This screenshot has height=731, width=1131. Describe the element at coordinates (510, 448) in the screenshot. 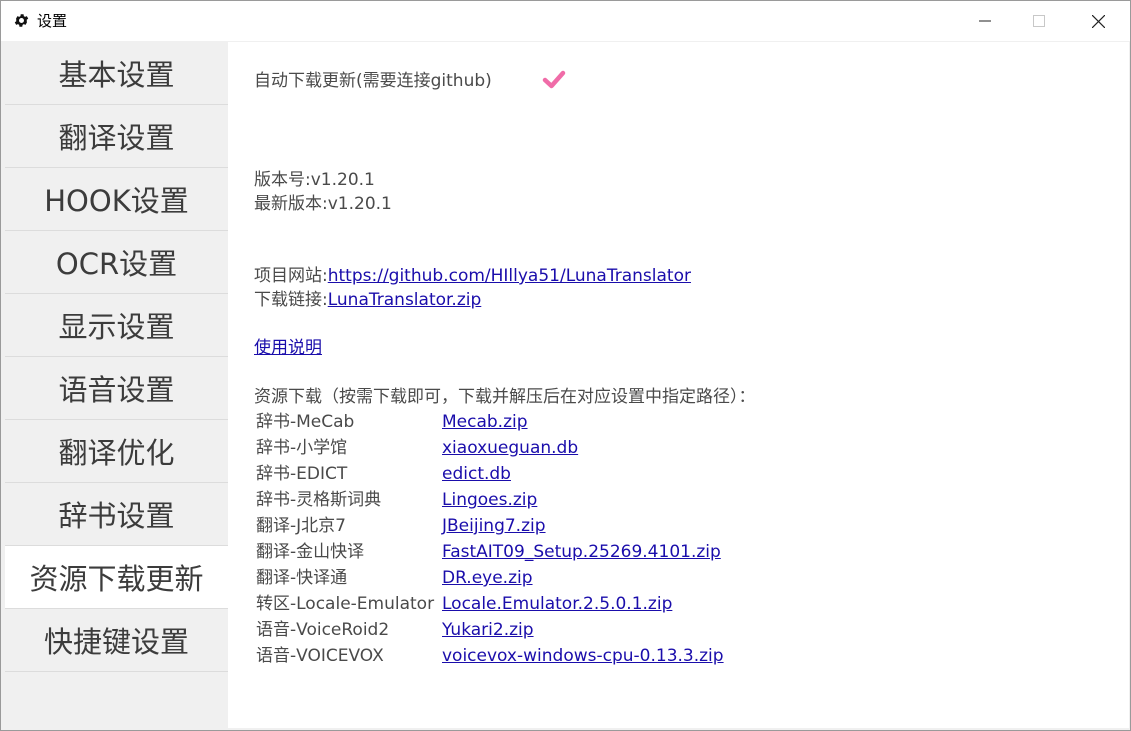

I see `resource-link: xiaoxueguan.db` at that location.